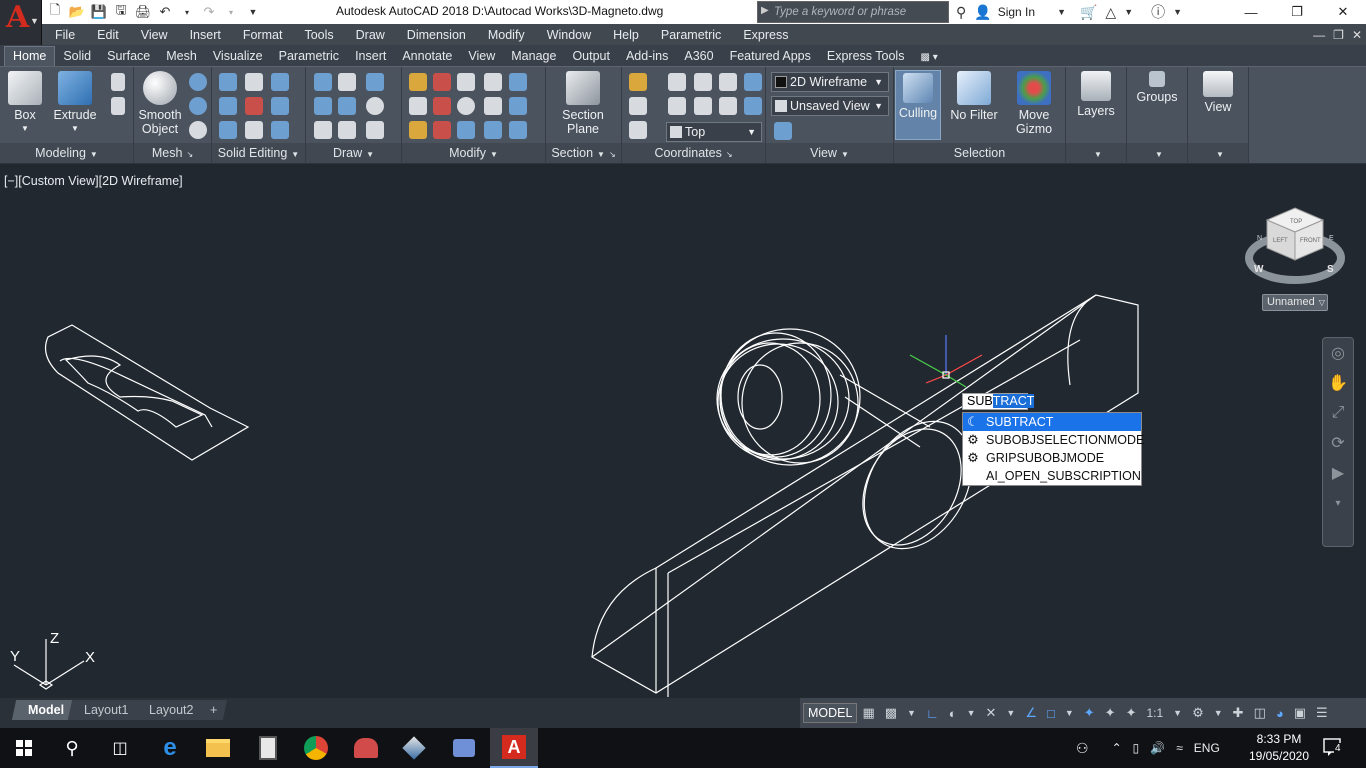 The width and height of the screenshot is (1366, 768). Describe the element at coordinates (253, 12) in the screenshot. I see `customize-qat-icon: ▼` at that location.